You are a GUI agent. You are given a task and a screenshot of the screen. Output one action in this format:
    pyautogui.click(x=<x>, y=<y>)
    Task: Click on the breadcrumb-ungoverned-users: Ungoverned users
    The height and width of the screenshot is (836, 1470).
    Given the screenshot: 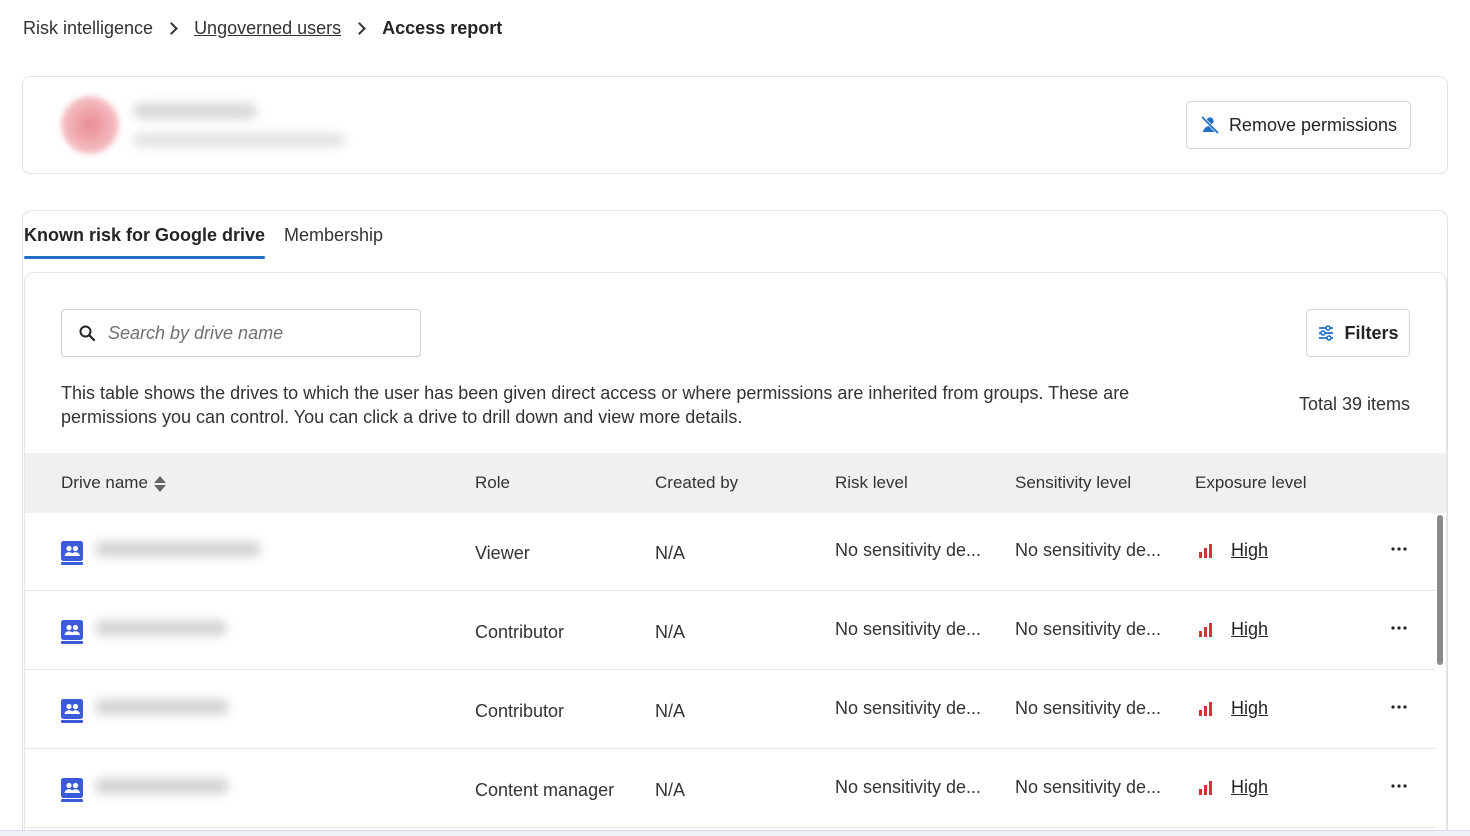 What is the action you would take?
    pyautogui.click(x=267, y=28)
    